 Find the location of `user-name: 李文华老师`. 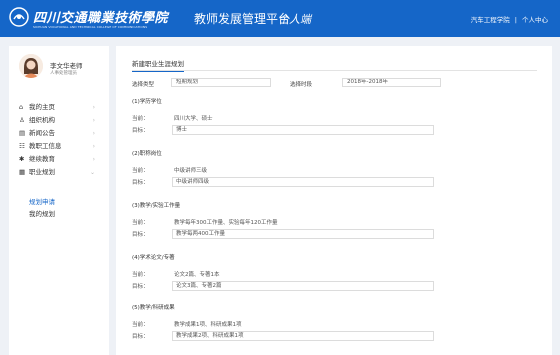

user-name: 李文华老师 is located at coordinates (66, 66).